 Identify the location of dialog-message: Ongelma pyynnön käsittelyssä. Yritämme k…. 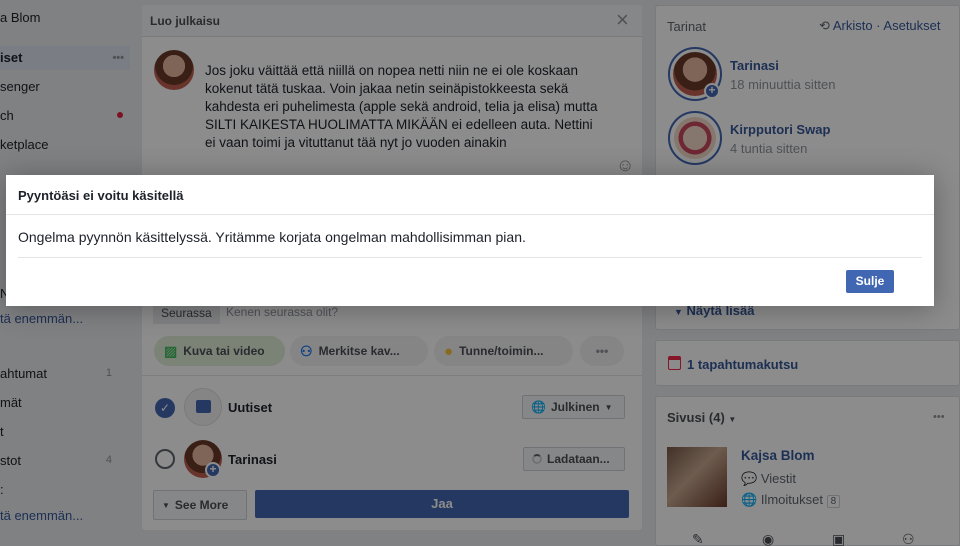
(272, 237).